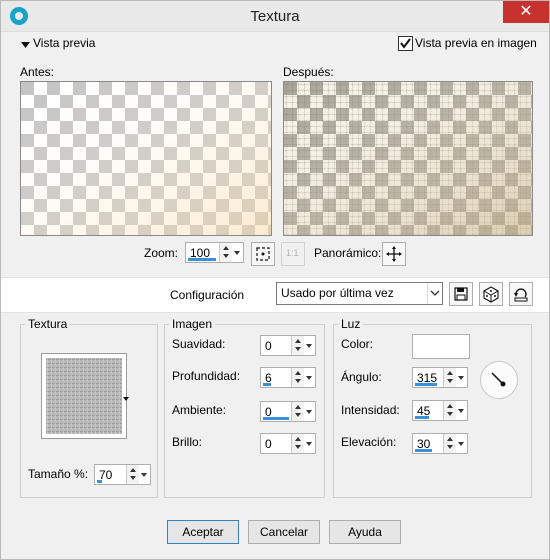 This screenshot has width=550, height=560. Describe the element at coordinates (64, 43) in the screenshot. I see `preview-section-label: Vista previa` at that location.